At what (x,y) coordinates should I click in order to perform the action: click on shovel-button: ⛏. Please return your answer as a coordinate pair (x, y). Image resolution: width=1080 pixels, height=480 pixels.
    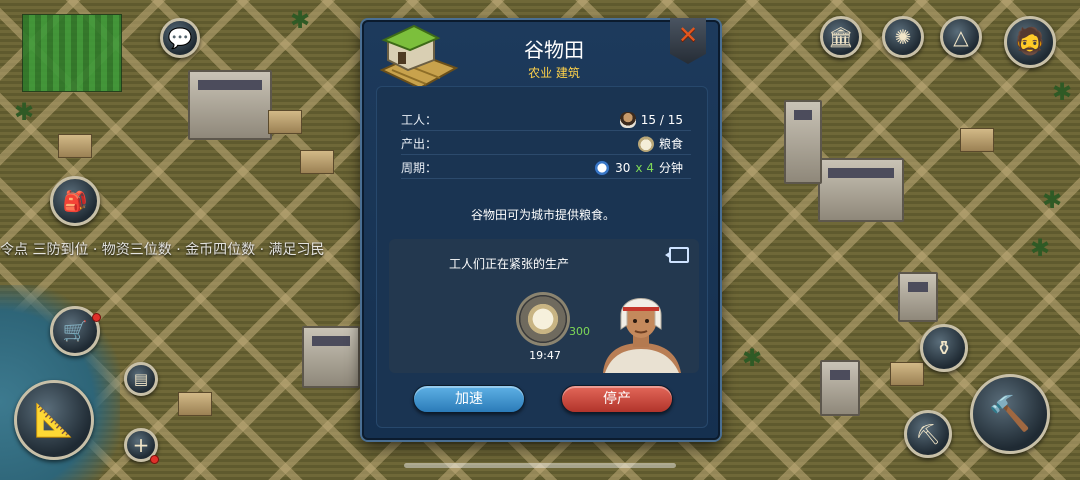
    Looking at the image, I should click on (928, 434).